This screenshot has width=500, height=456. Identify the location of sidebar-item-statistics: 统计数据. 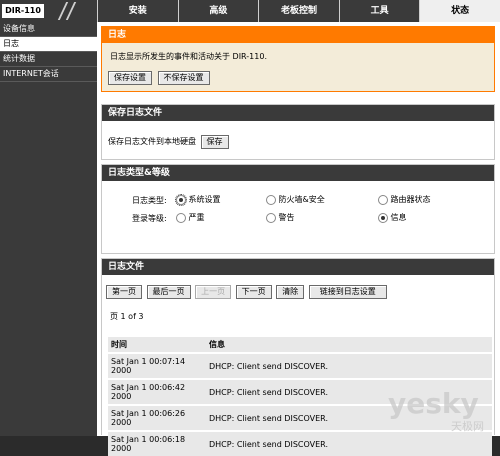
(48, 59).